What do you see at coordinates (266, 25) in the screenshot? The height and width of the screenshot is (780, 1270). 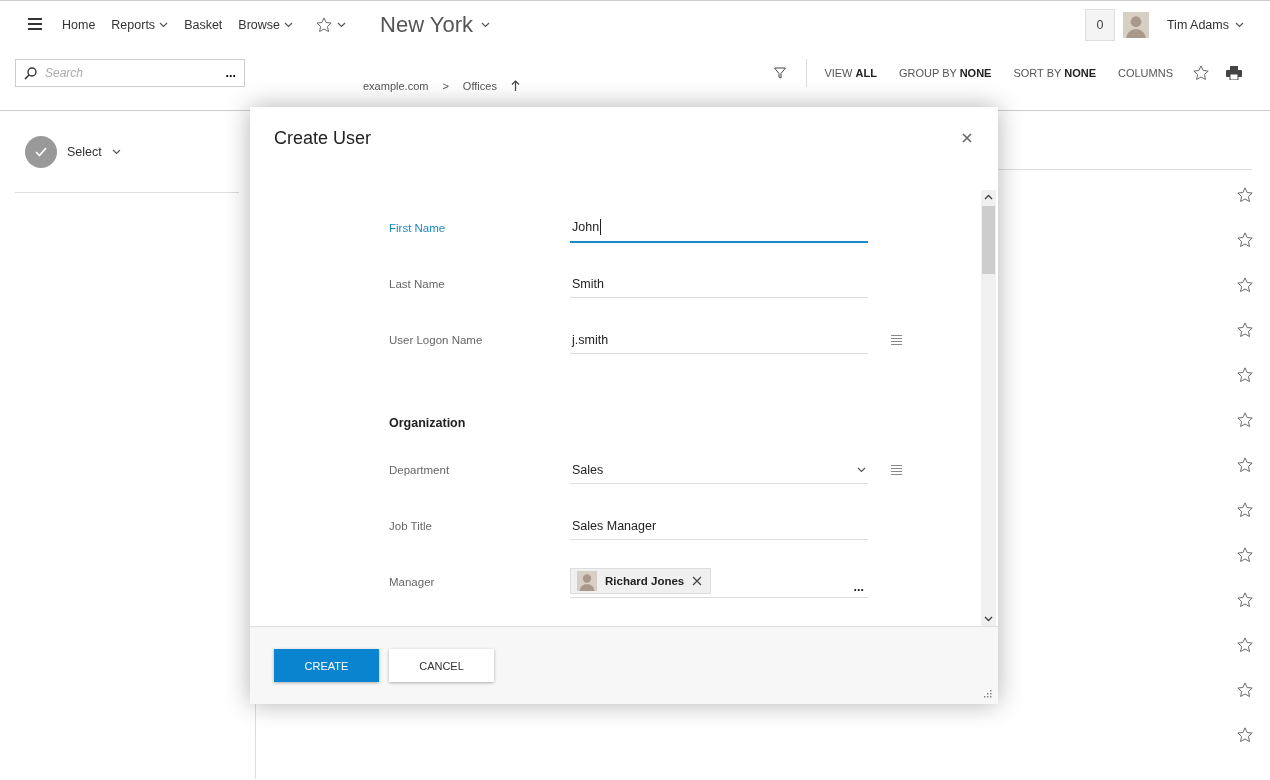 I see `nav-link: Browse` at bounding box center [266, 25].